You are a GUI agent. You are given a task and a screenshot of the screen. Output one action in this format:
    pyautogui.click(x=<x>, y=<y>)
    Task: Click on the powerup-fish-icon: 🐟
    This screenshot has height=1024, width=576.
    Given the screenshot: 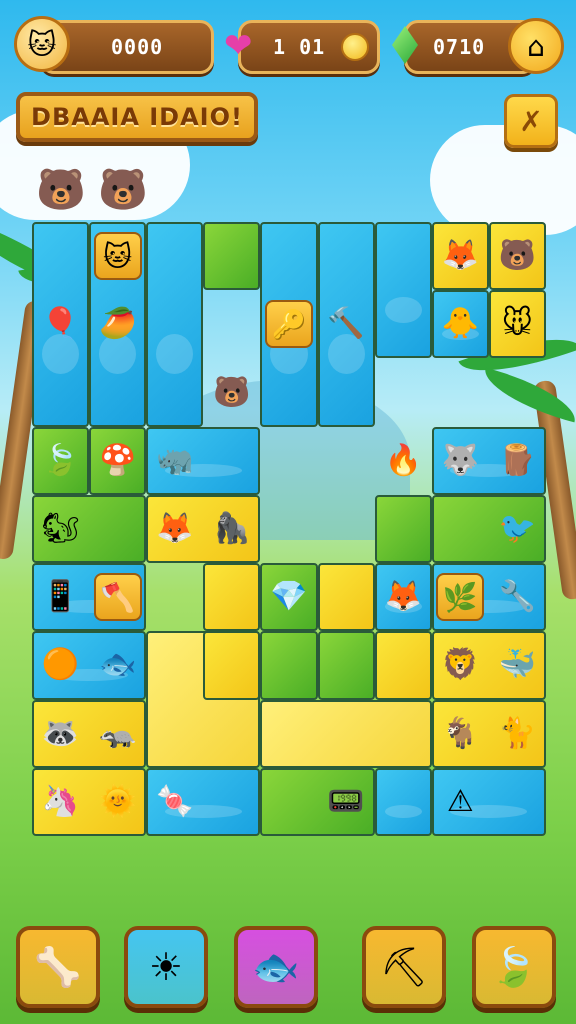 What is the action you would take?
    pyautogui.click(x=276, y=966)
    